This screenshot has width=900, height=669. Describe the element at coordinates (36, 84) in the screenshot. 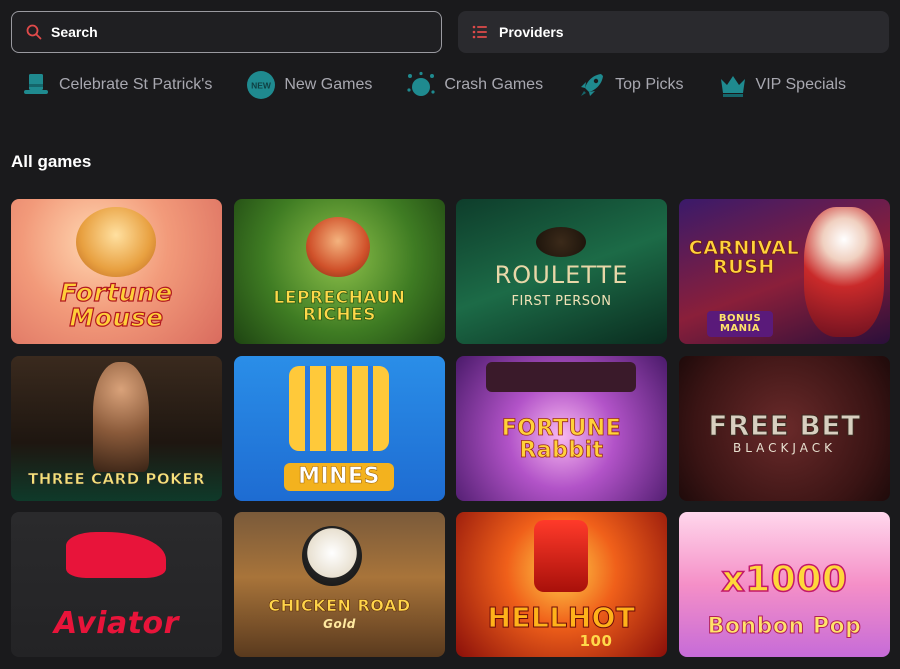

I see `leprechaun-hat-icon` at that location.